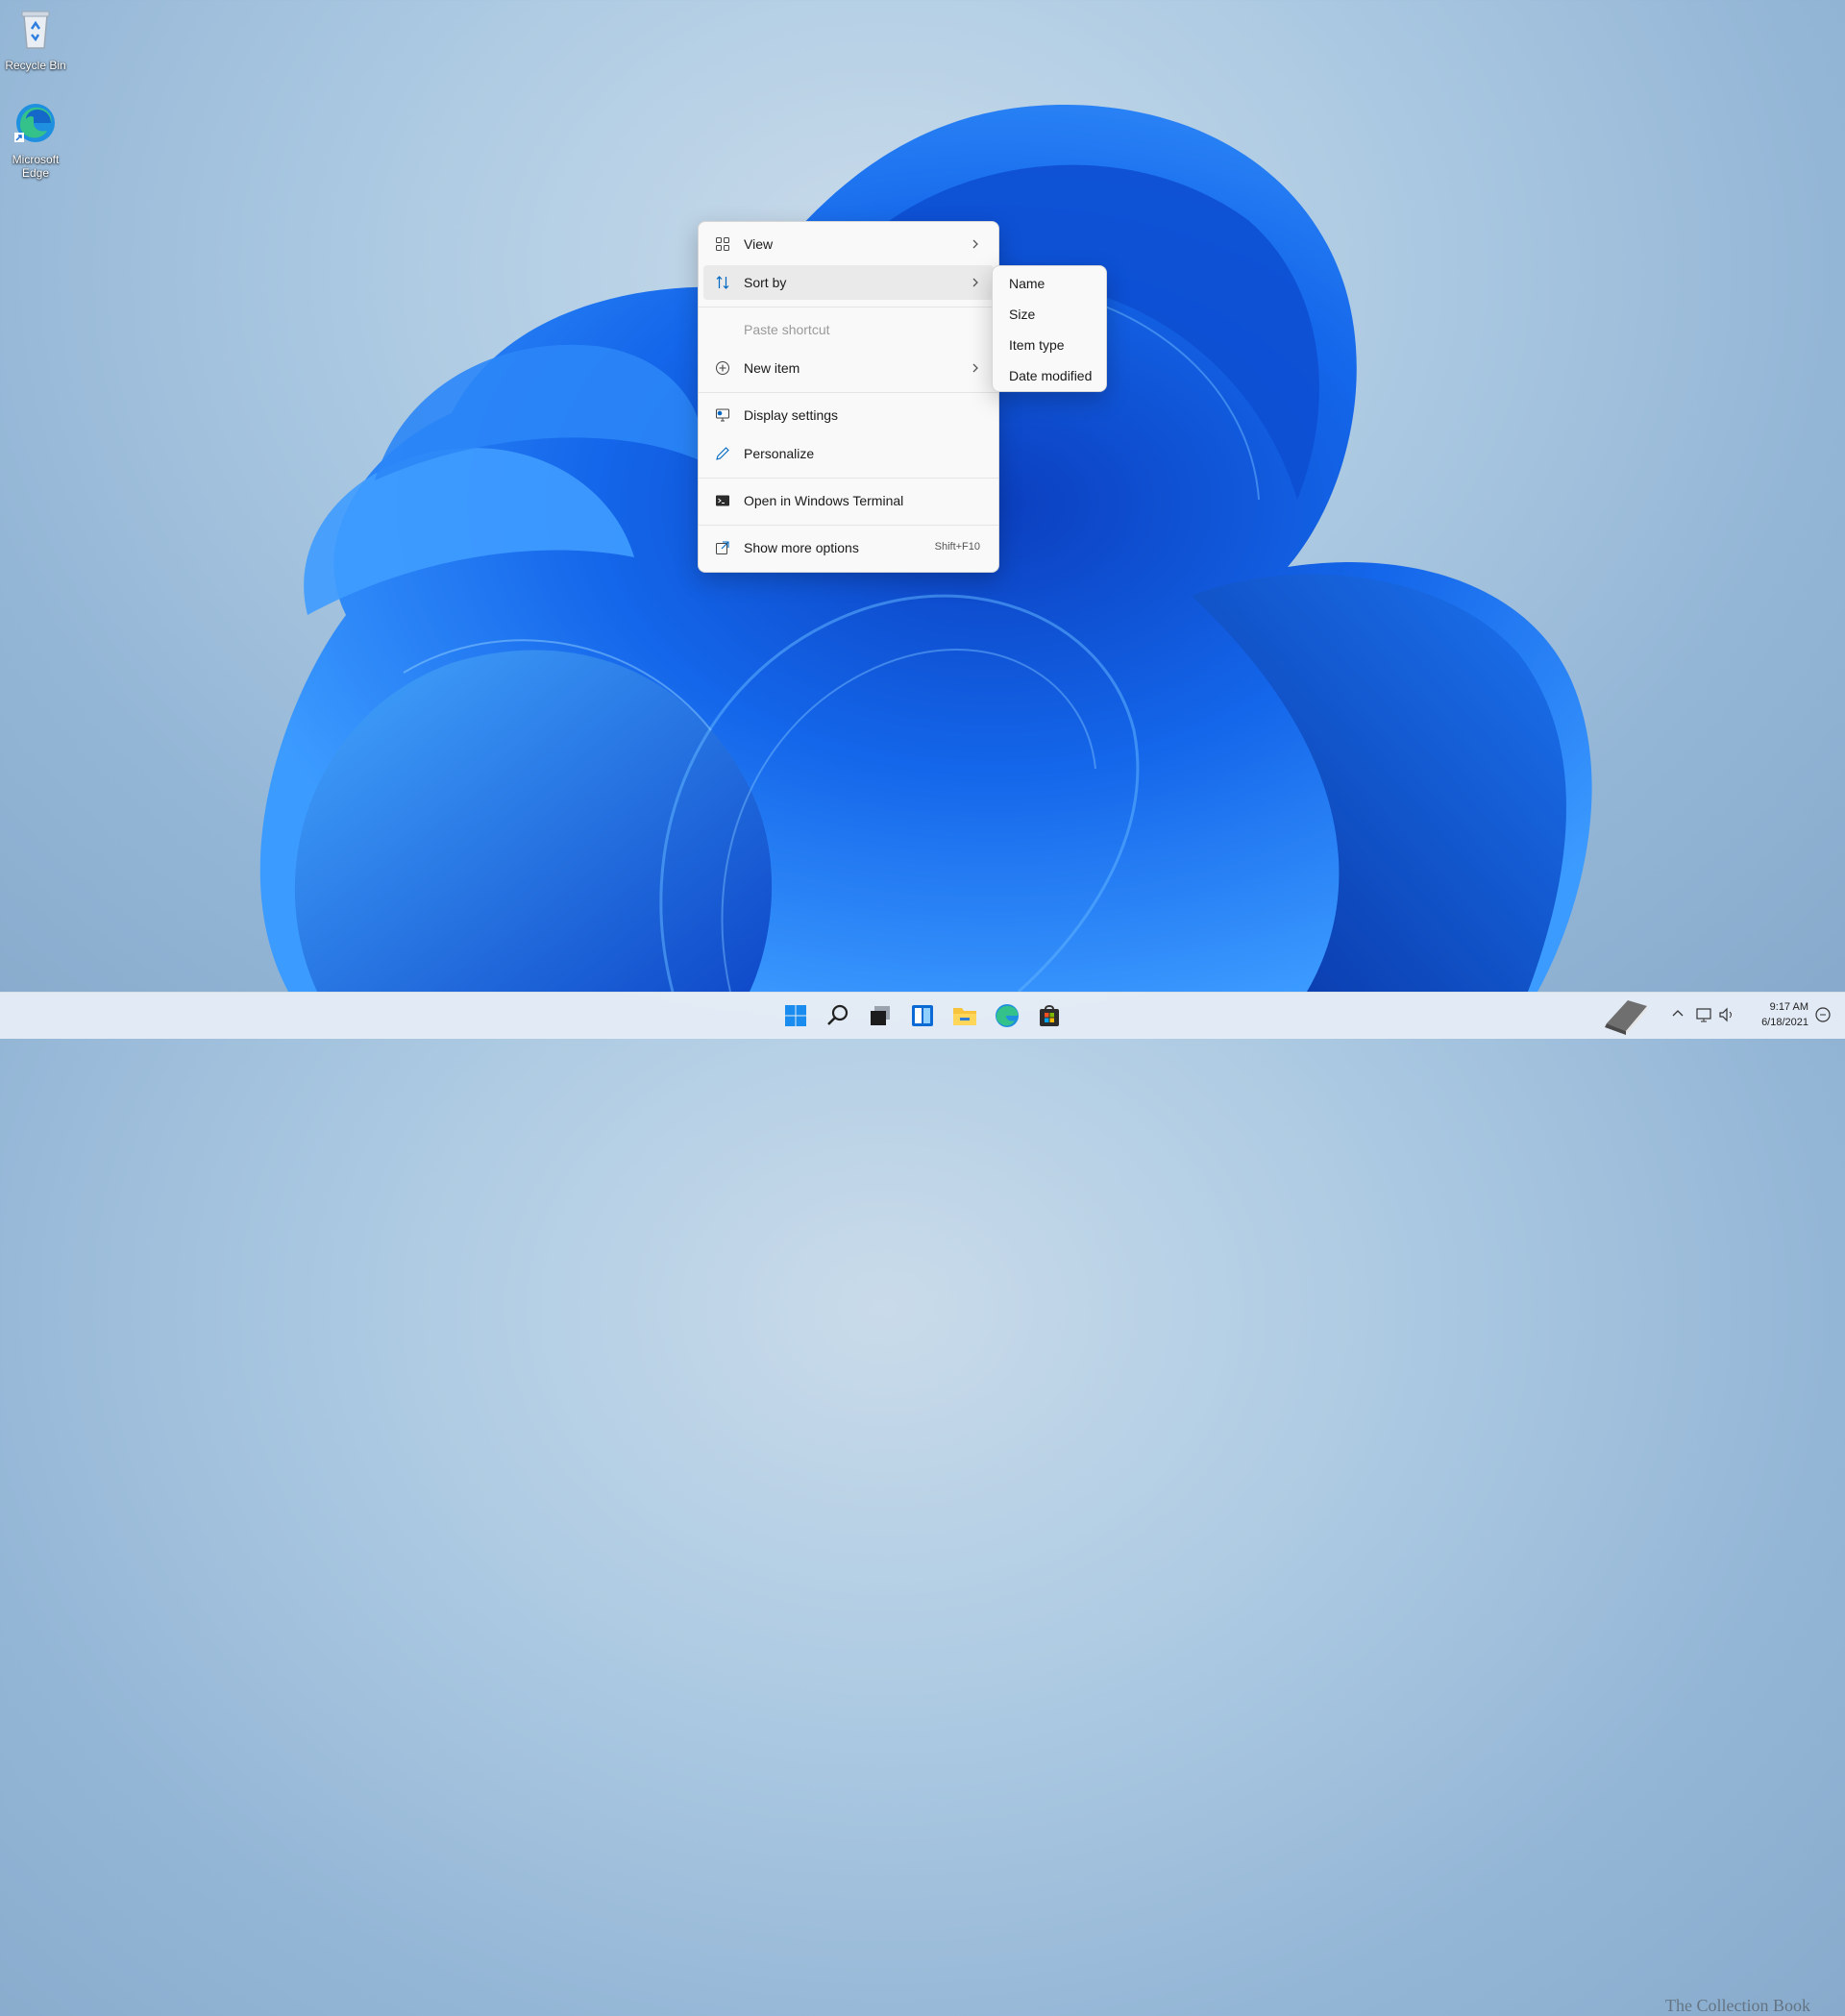 Image resolution: width=1845 pixels, height=2016 pixels. I want to click on sort-option-date-modified-label: Date modified, so click(1051, 375).